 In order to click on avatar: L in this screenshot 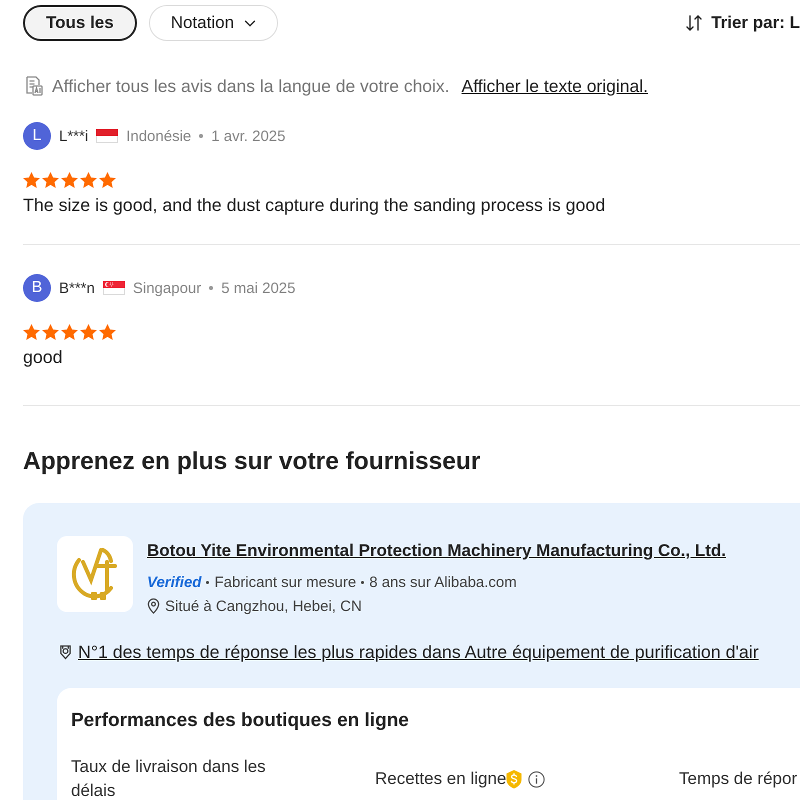, I will do `click(37, 136)`.